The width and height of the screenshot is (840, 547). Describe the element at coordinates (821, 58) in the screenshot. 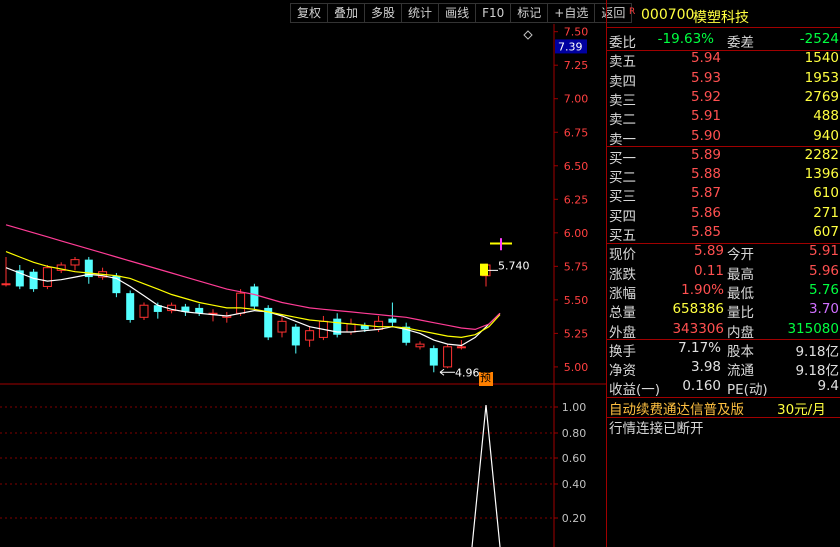

I see `ask-volume: 1540` at that location.